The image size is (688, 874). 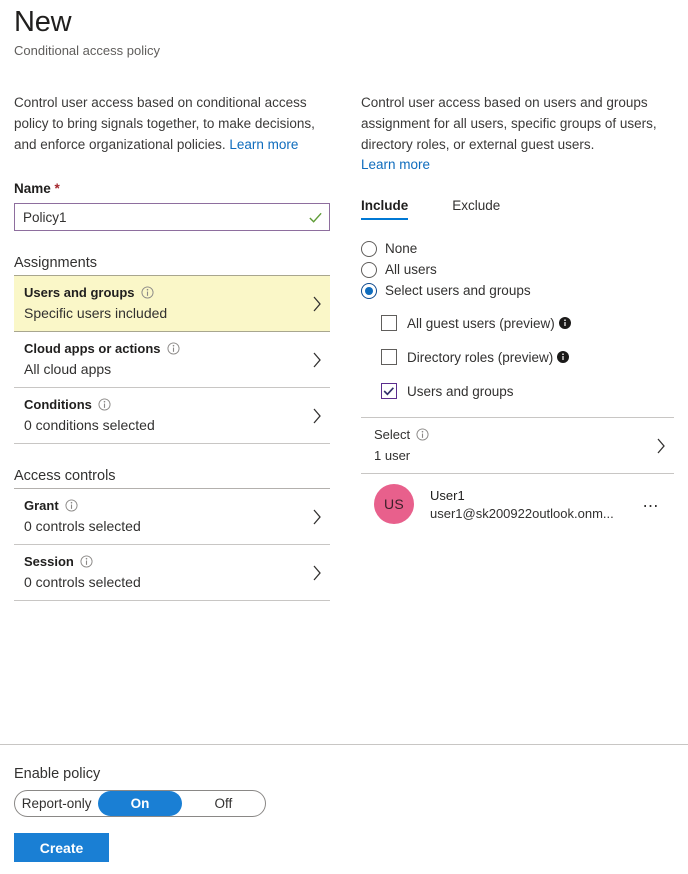 I want to click on row-users-and-groups-title: Users and groups, so click(x=79, y=292).